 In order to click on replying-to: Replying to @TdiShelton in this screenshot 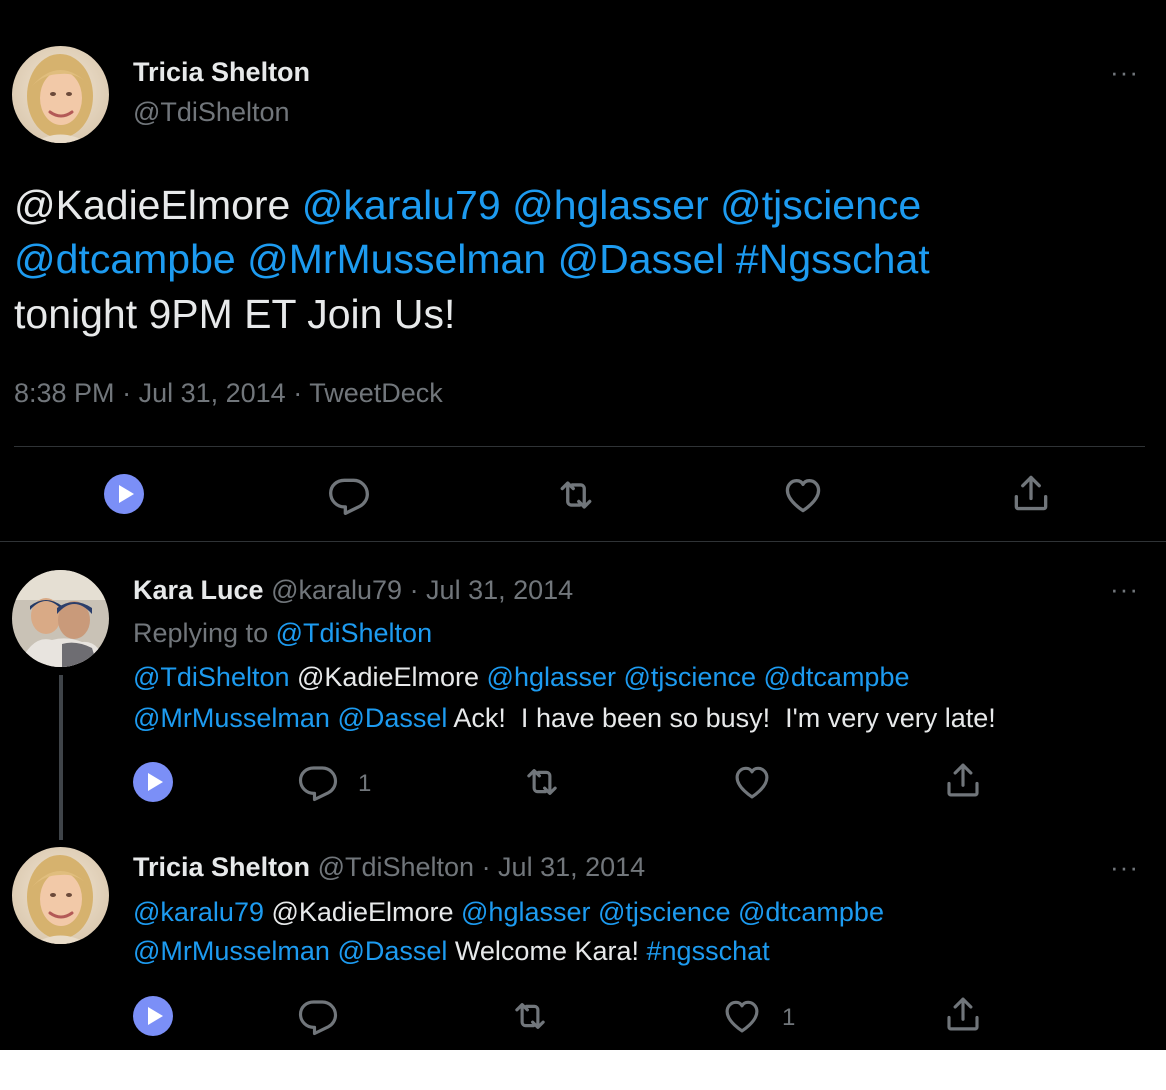, I will do `click(282, 633)`.